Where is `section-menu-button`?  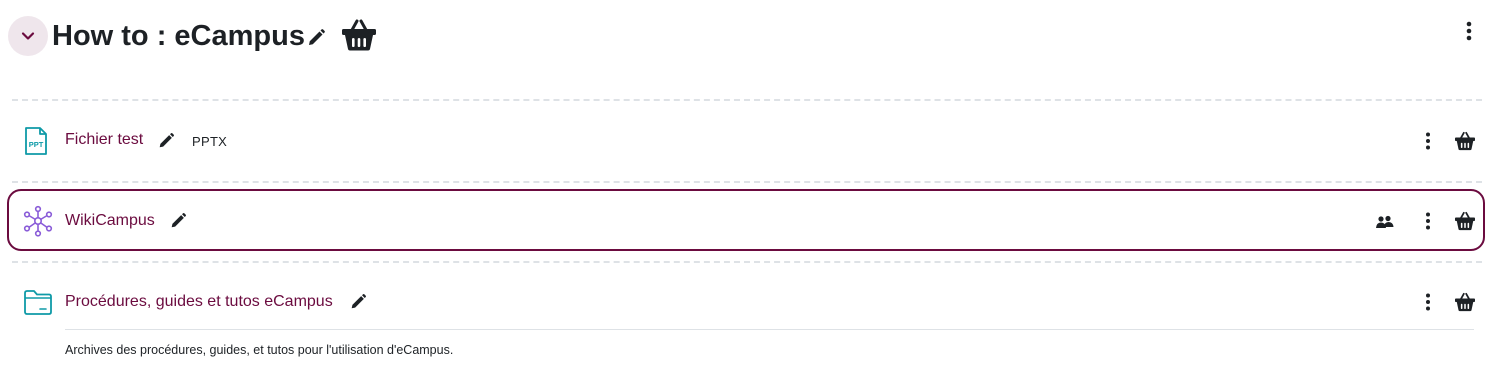
section-menu-button is located at coordinates (1469, 31).